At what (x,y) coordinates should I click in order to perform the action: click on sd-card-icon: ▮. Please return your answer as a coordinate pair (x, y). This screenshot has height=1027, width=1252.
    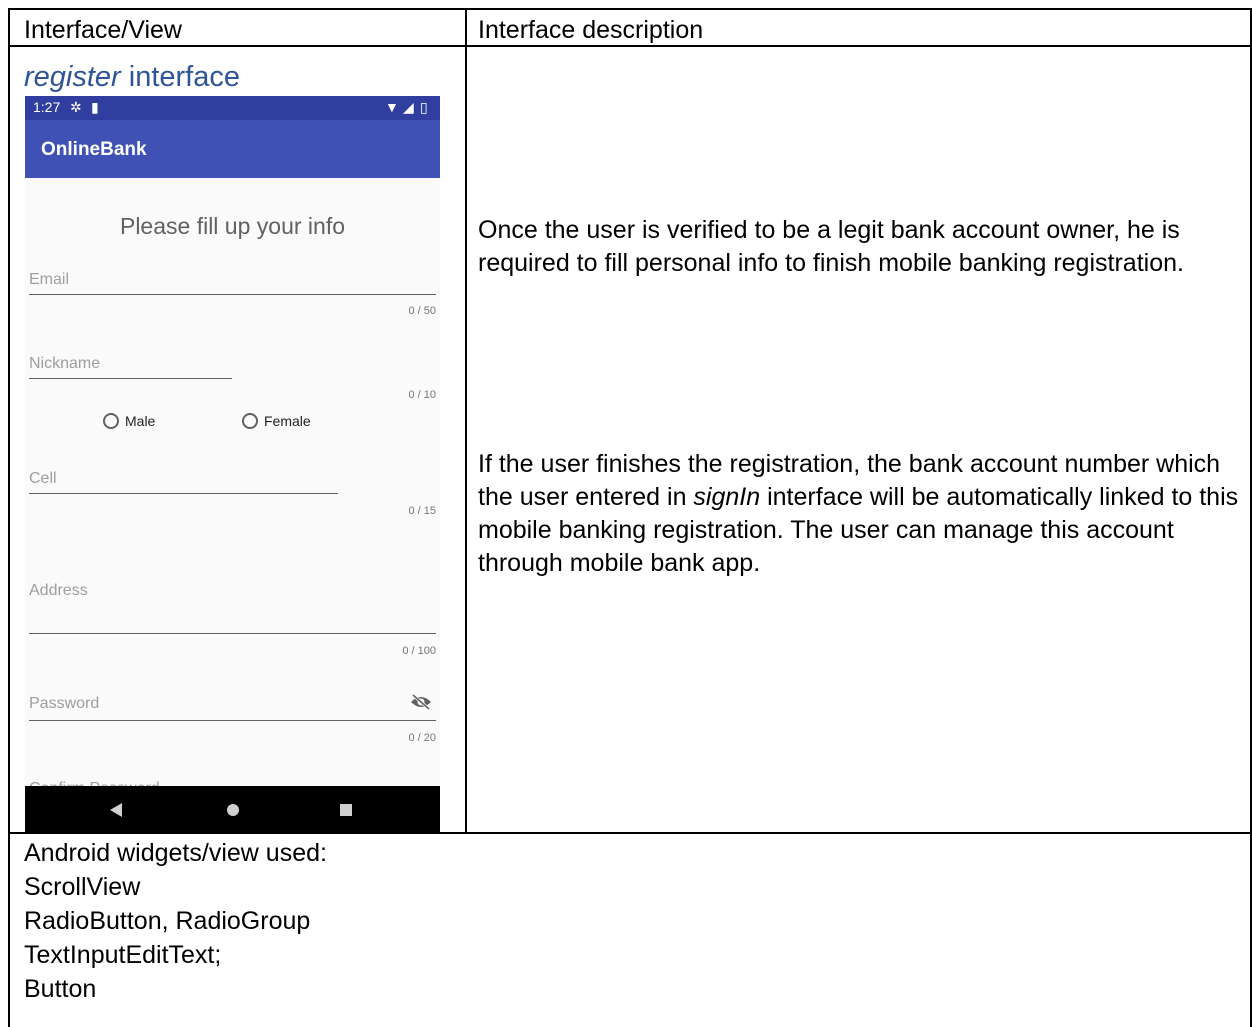
    Looking at the image, I should click on (95, 107).